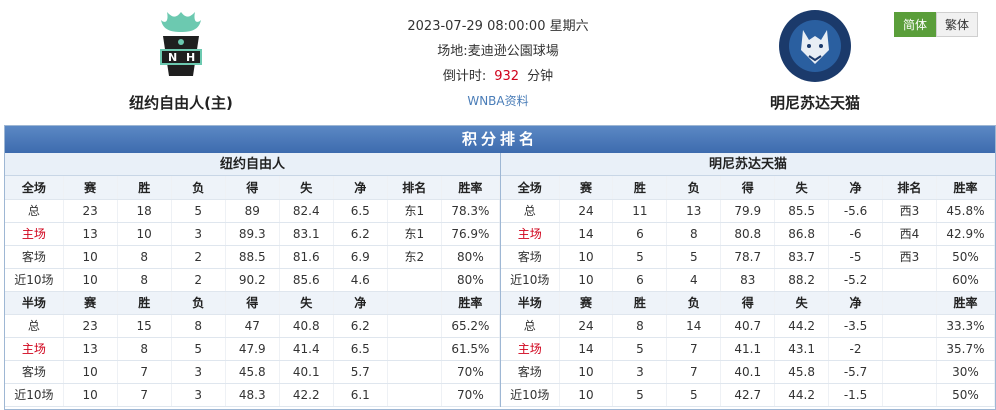 The height and width of the screenshot is (410, 996). I want to click on table-row: 总 24 8 14 40.7 44.2 -3.5 33.3%, so click(748, 326).